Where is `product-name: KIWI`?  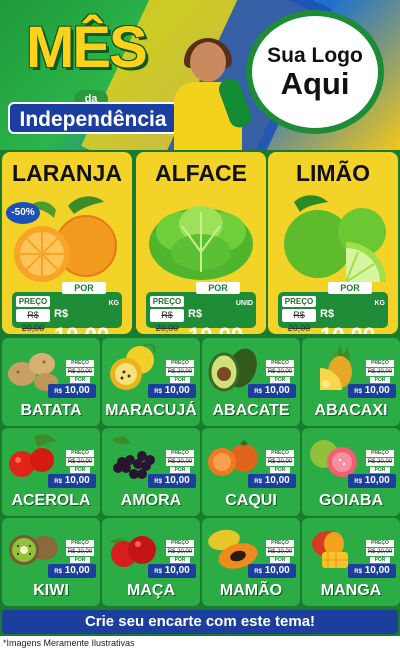 product-name: KIWI is located at coordinates (51, 590).